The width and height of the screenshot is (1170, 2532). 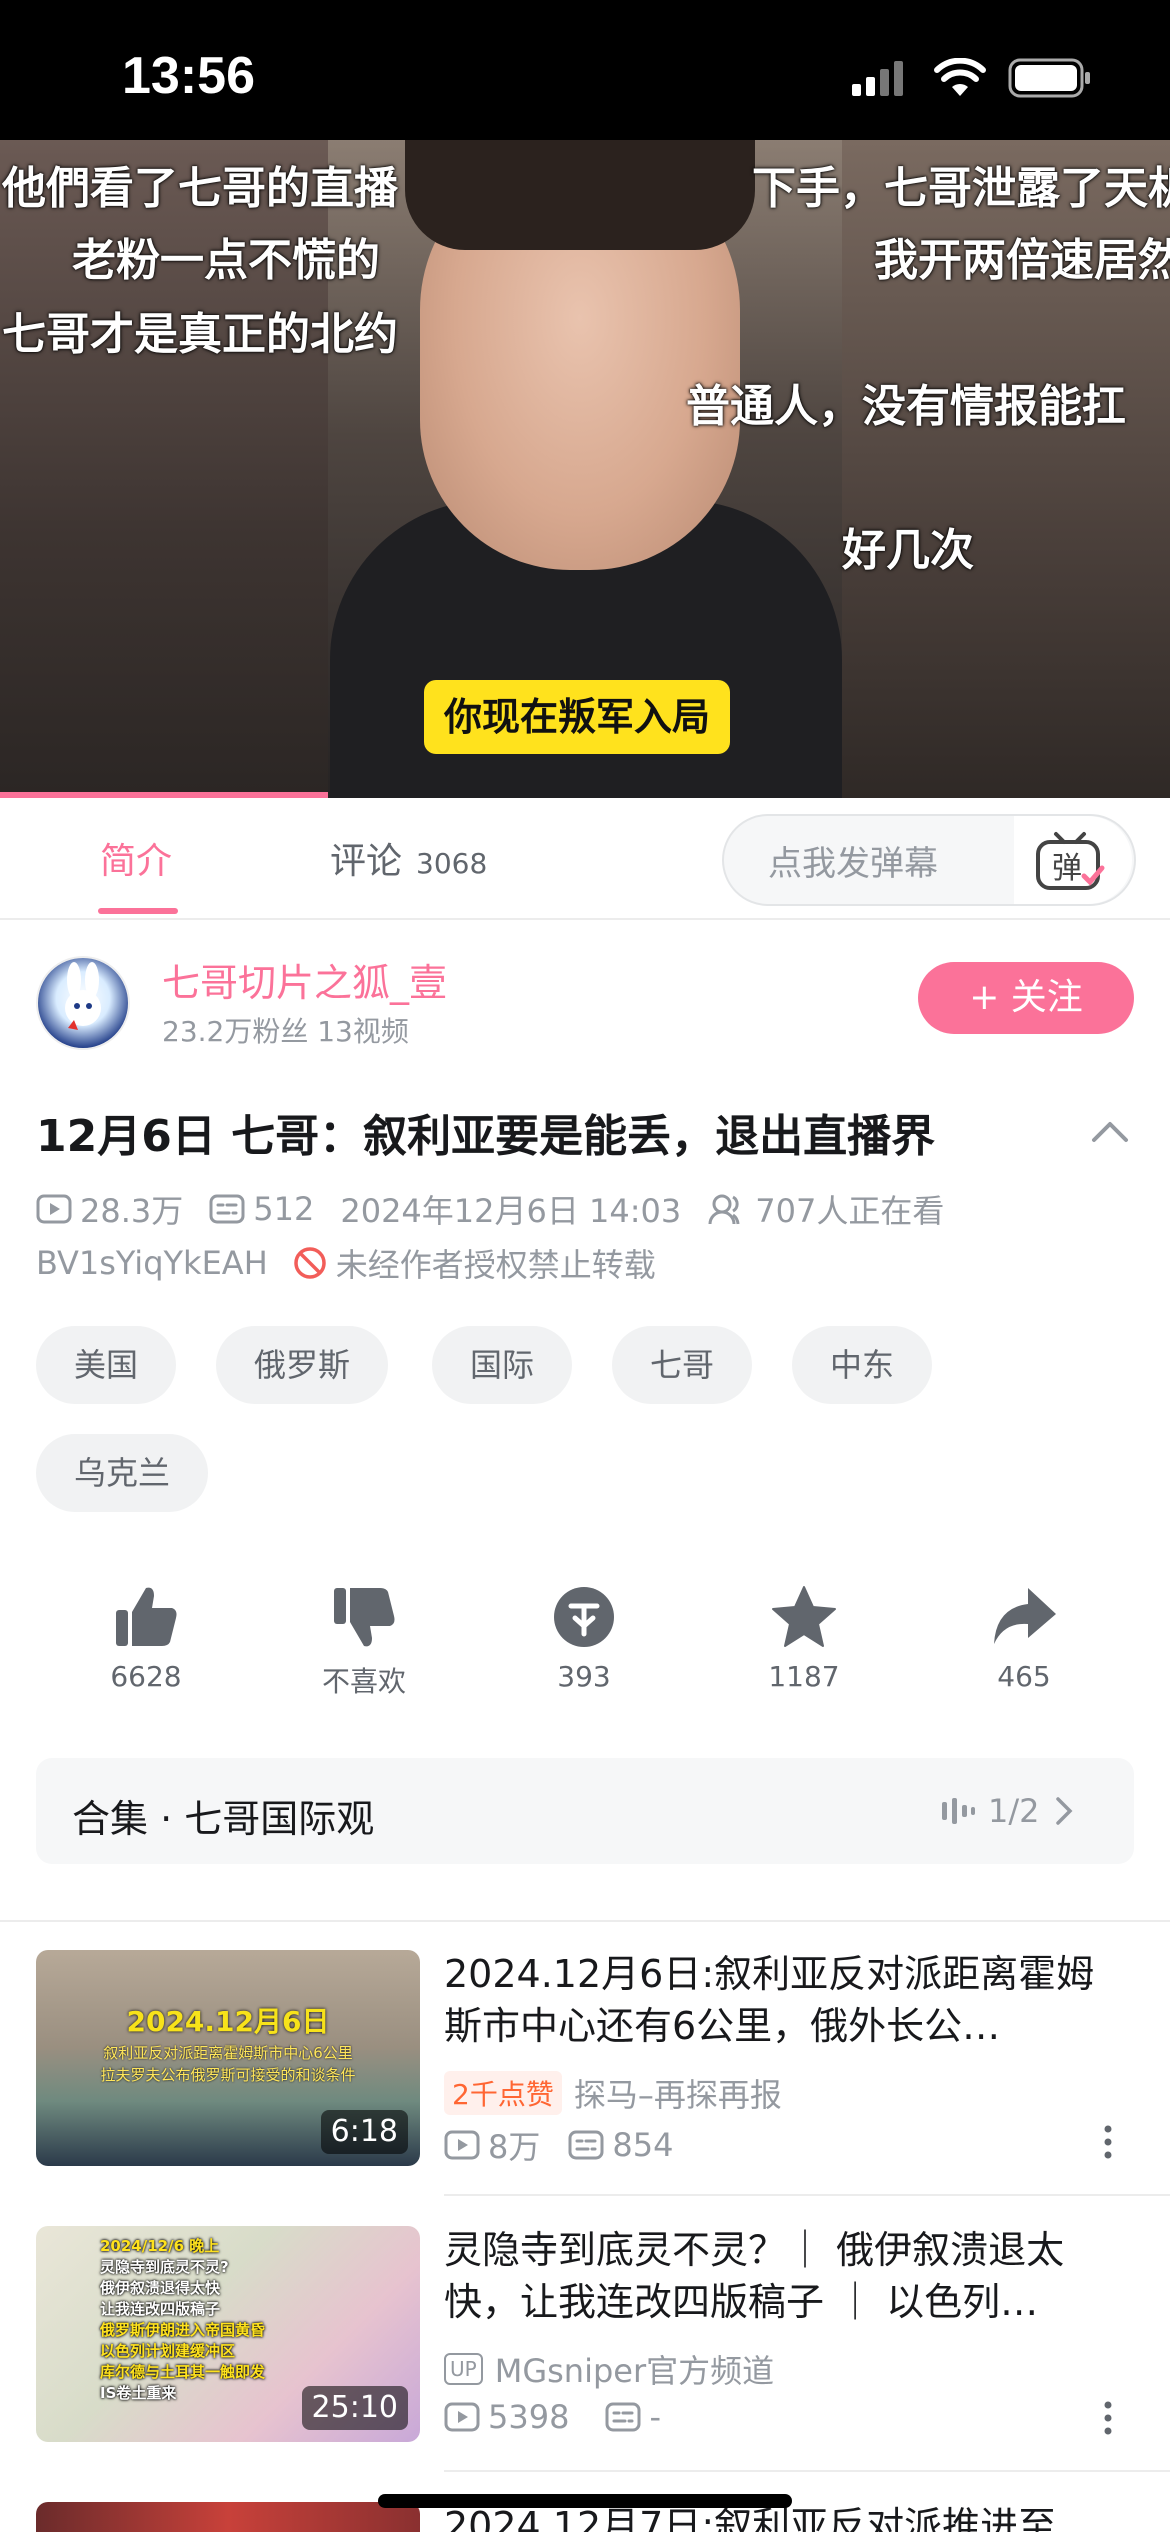 I want to click on share-count: 465, so click(x=1024, y=1676).